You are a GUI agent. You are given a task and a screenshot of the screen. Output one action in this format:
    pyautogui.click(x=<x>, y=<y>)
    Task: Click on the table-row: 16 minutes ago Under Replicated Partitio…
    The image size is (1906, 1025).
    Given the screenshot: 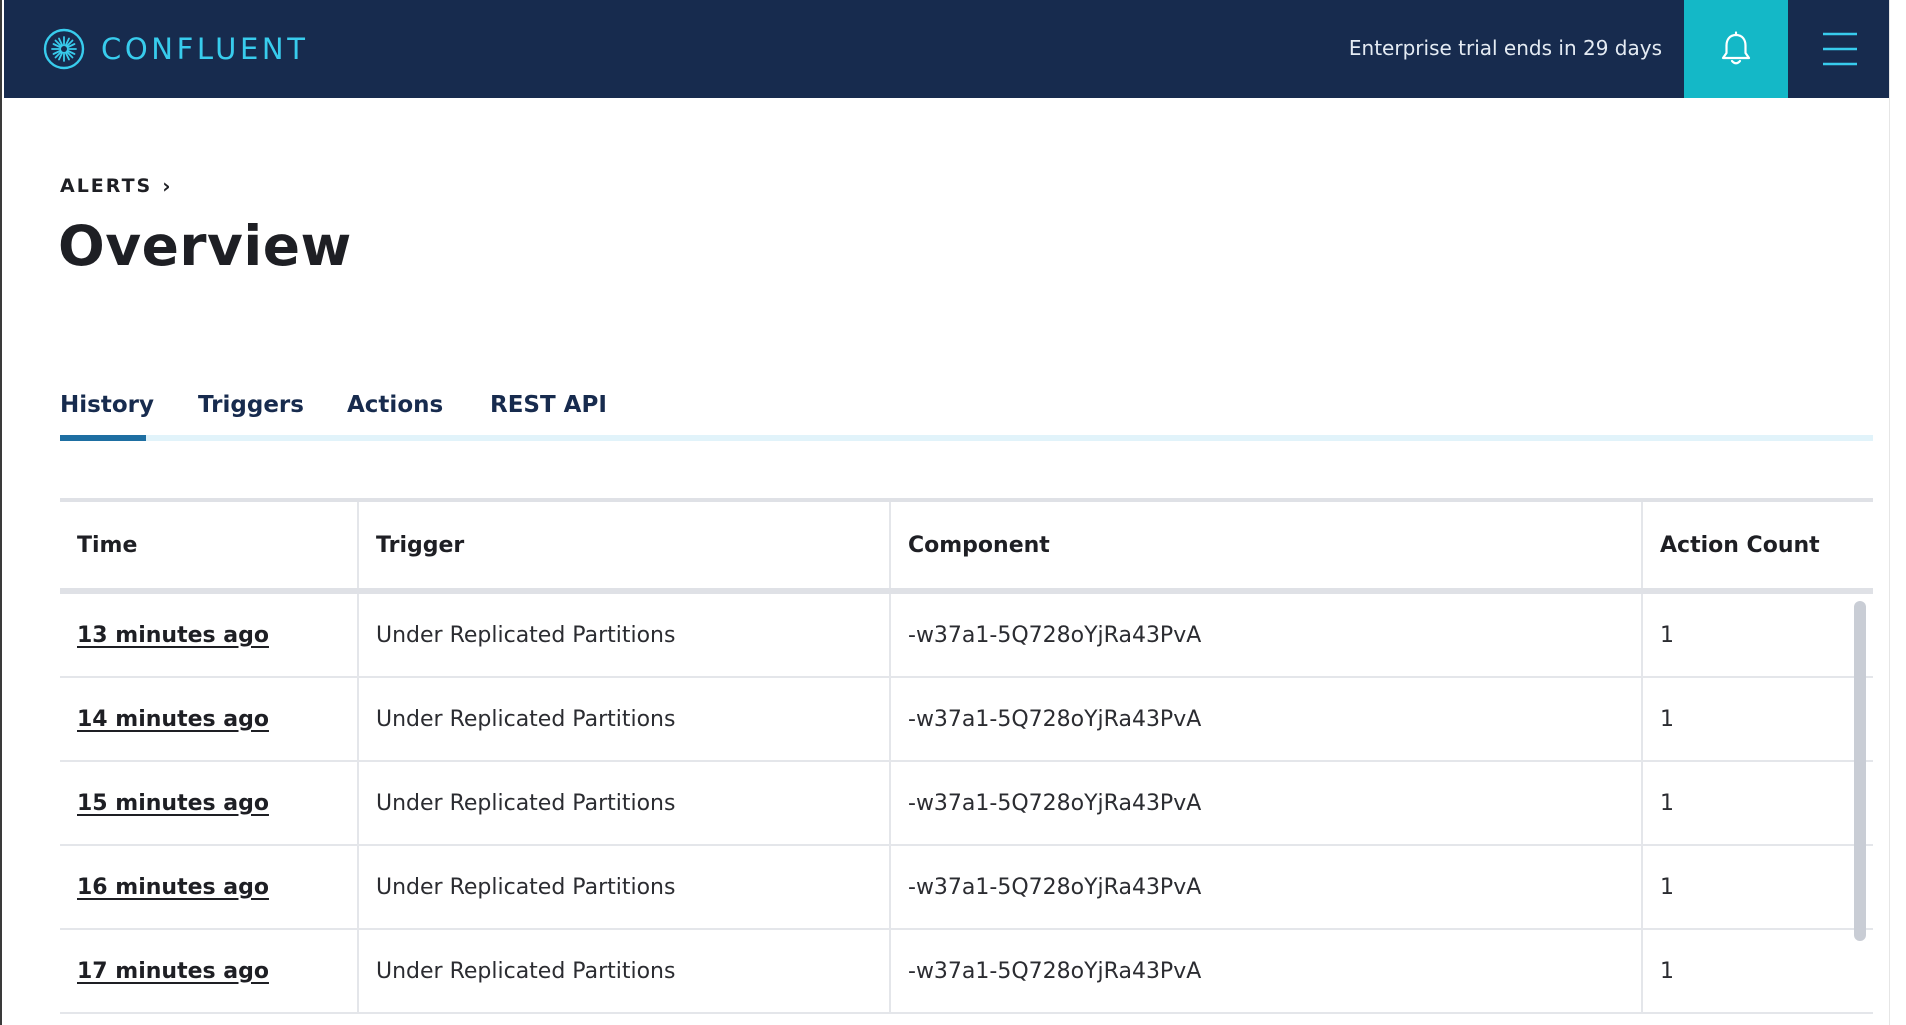 What is the action you would take?
    pyautogui.click(x=966, y=887)
    